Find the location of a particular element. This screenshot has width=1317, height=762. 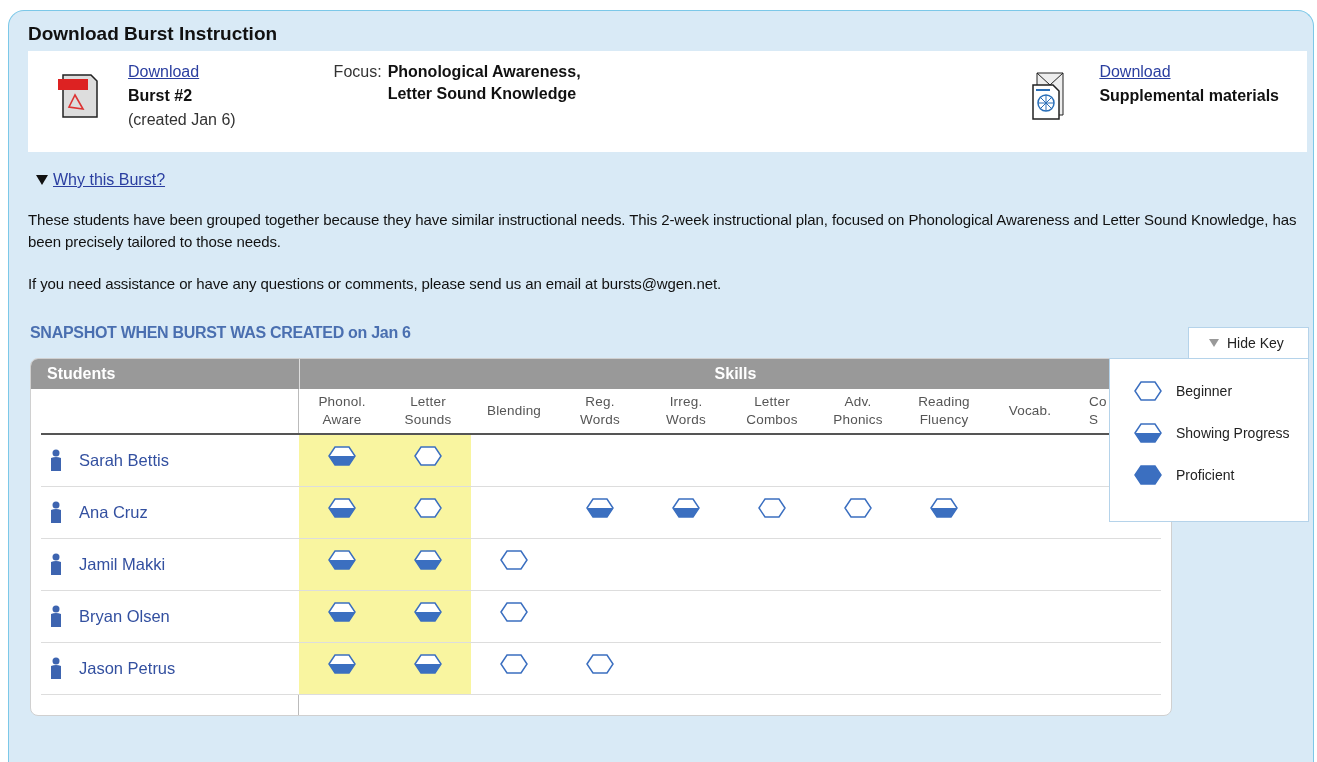

section-title: Download Burst Instruction is located at coordinates (153, 34).